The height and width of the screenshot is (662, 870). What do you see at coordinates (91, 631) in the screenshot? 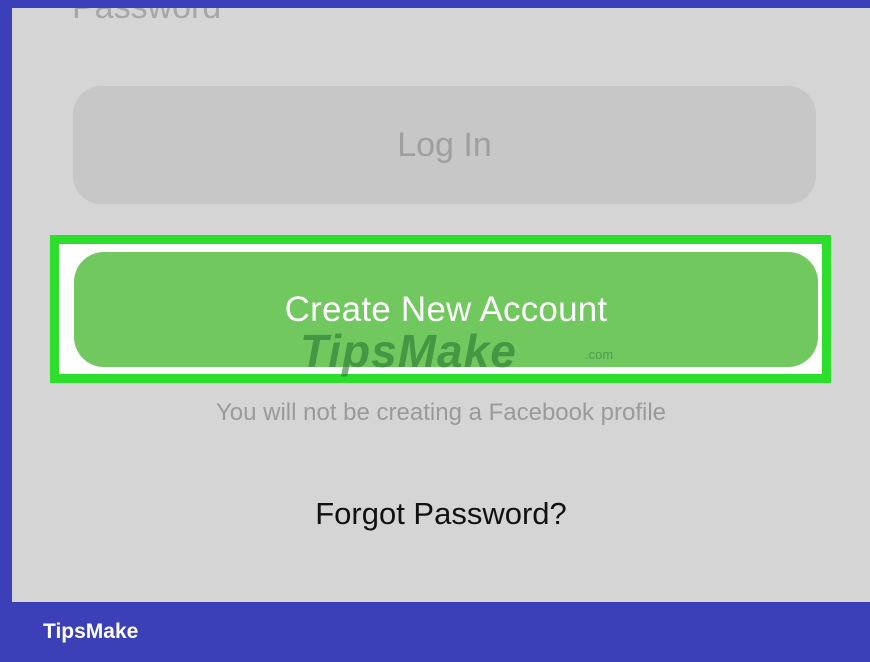
I see `brand-label: TipsMake` at bounding box center [91, 631].